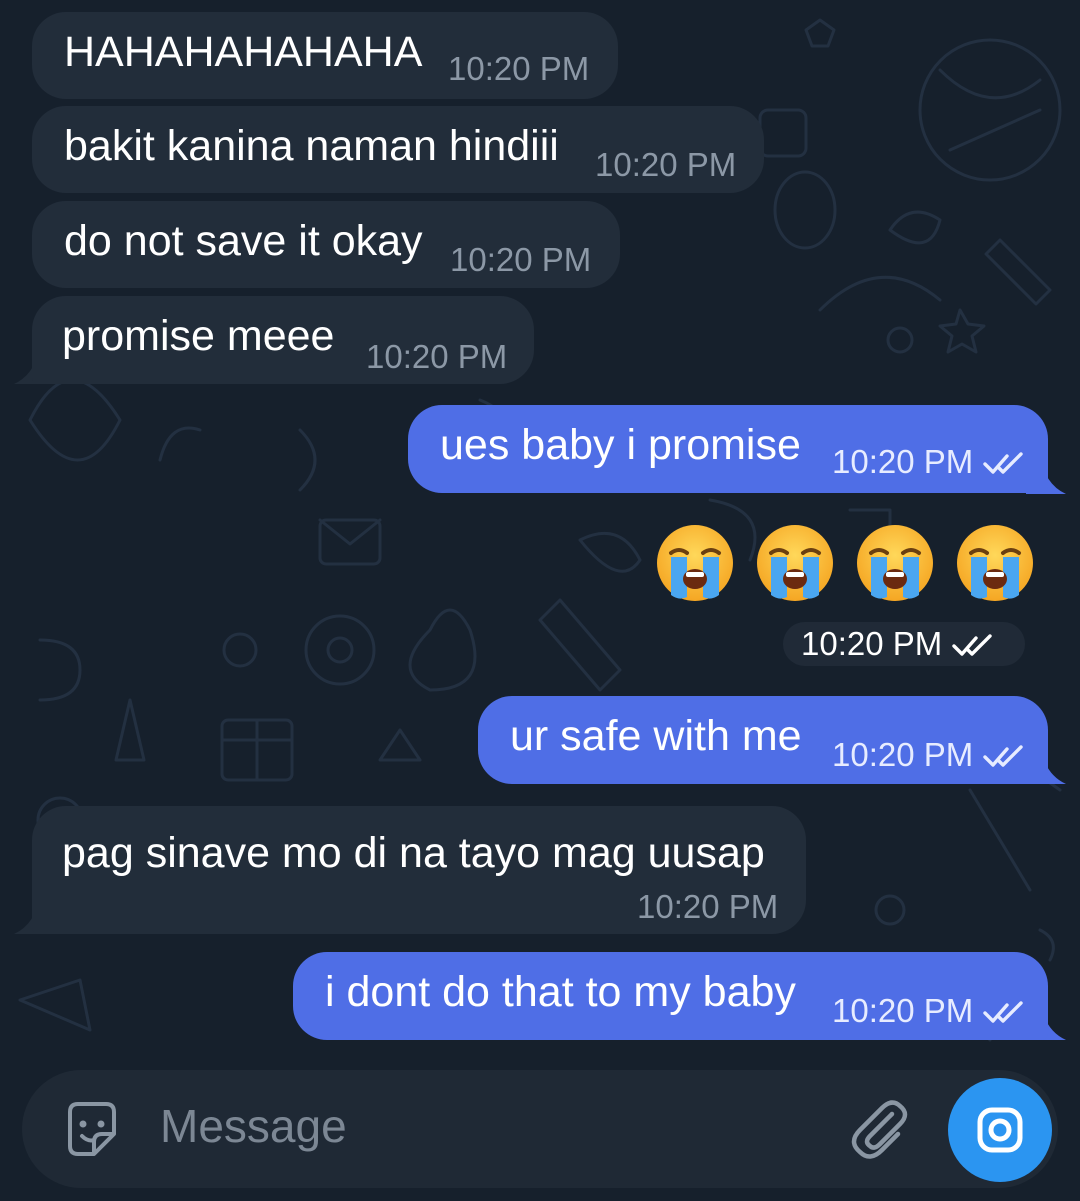 The image size is (1080, 1201). Describe the element at coordinates (311, 145) in the screenshot. I see `message-text: bakit kanina naman hindiii` at that location.